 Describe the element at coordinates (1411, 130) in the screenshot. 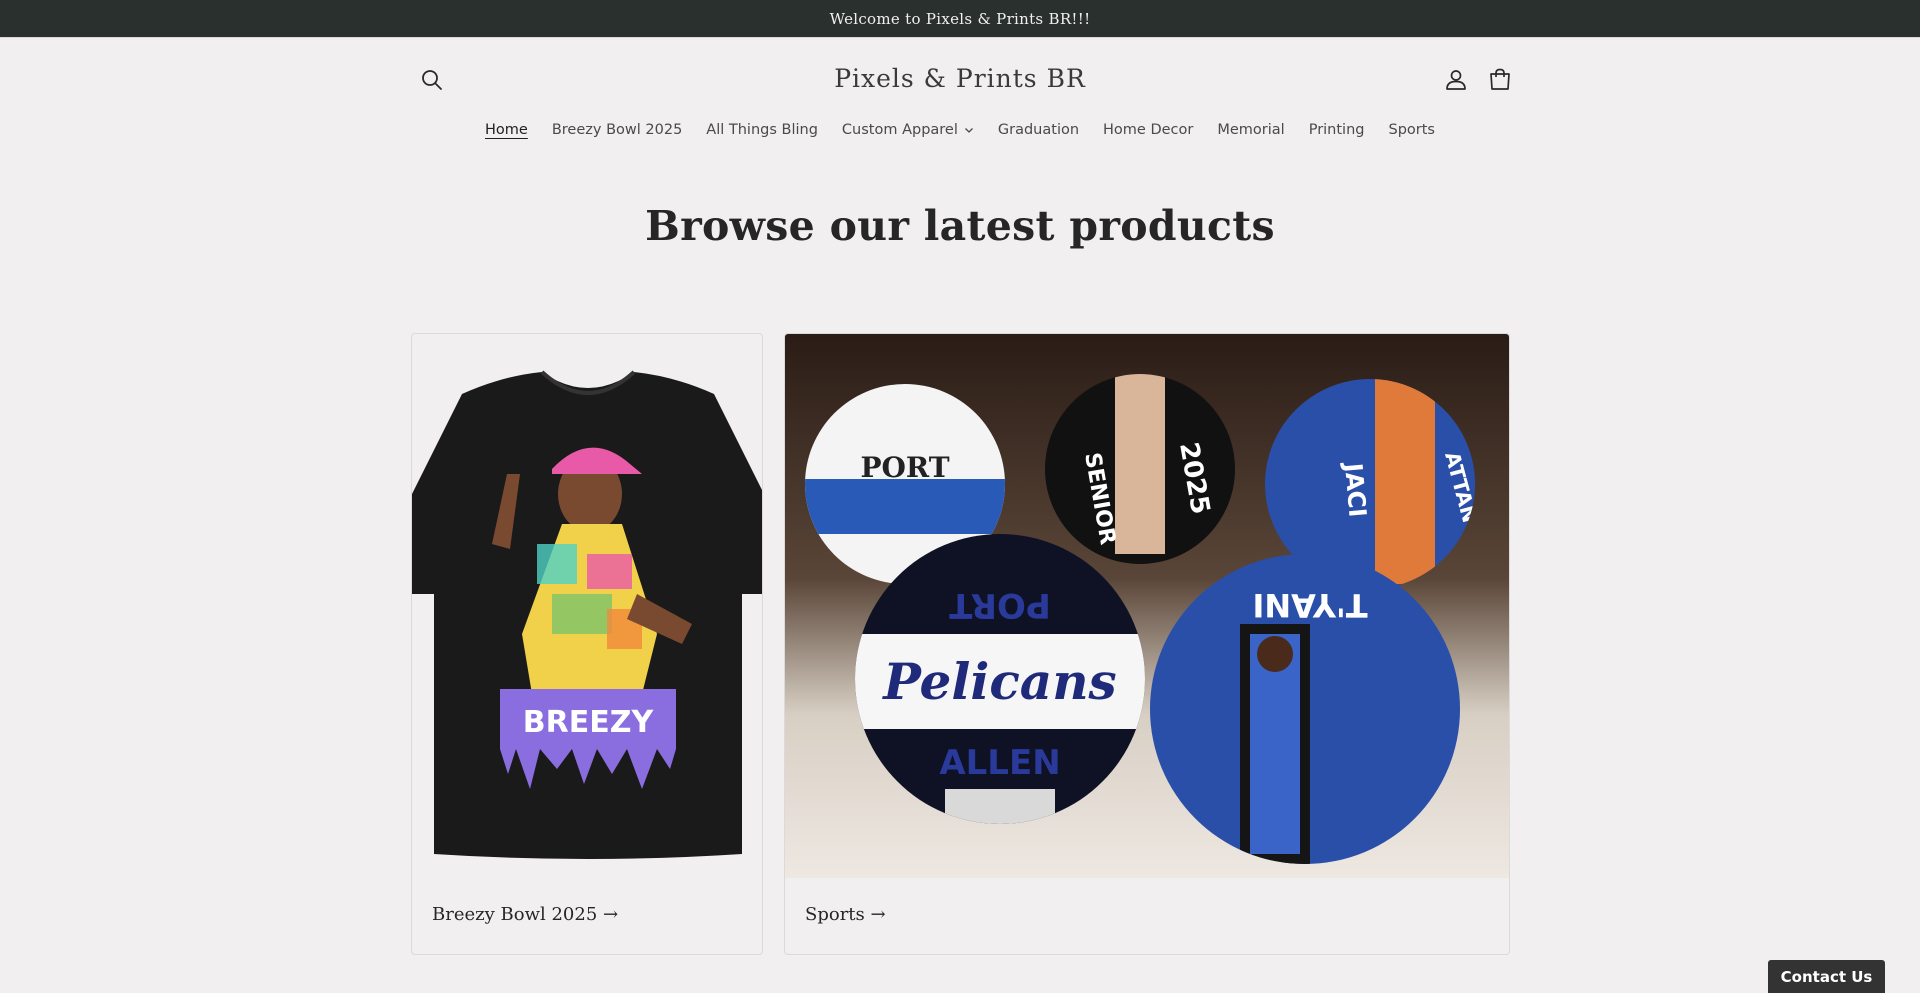

I see `nav-item-sports: Sports` at that location.